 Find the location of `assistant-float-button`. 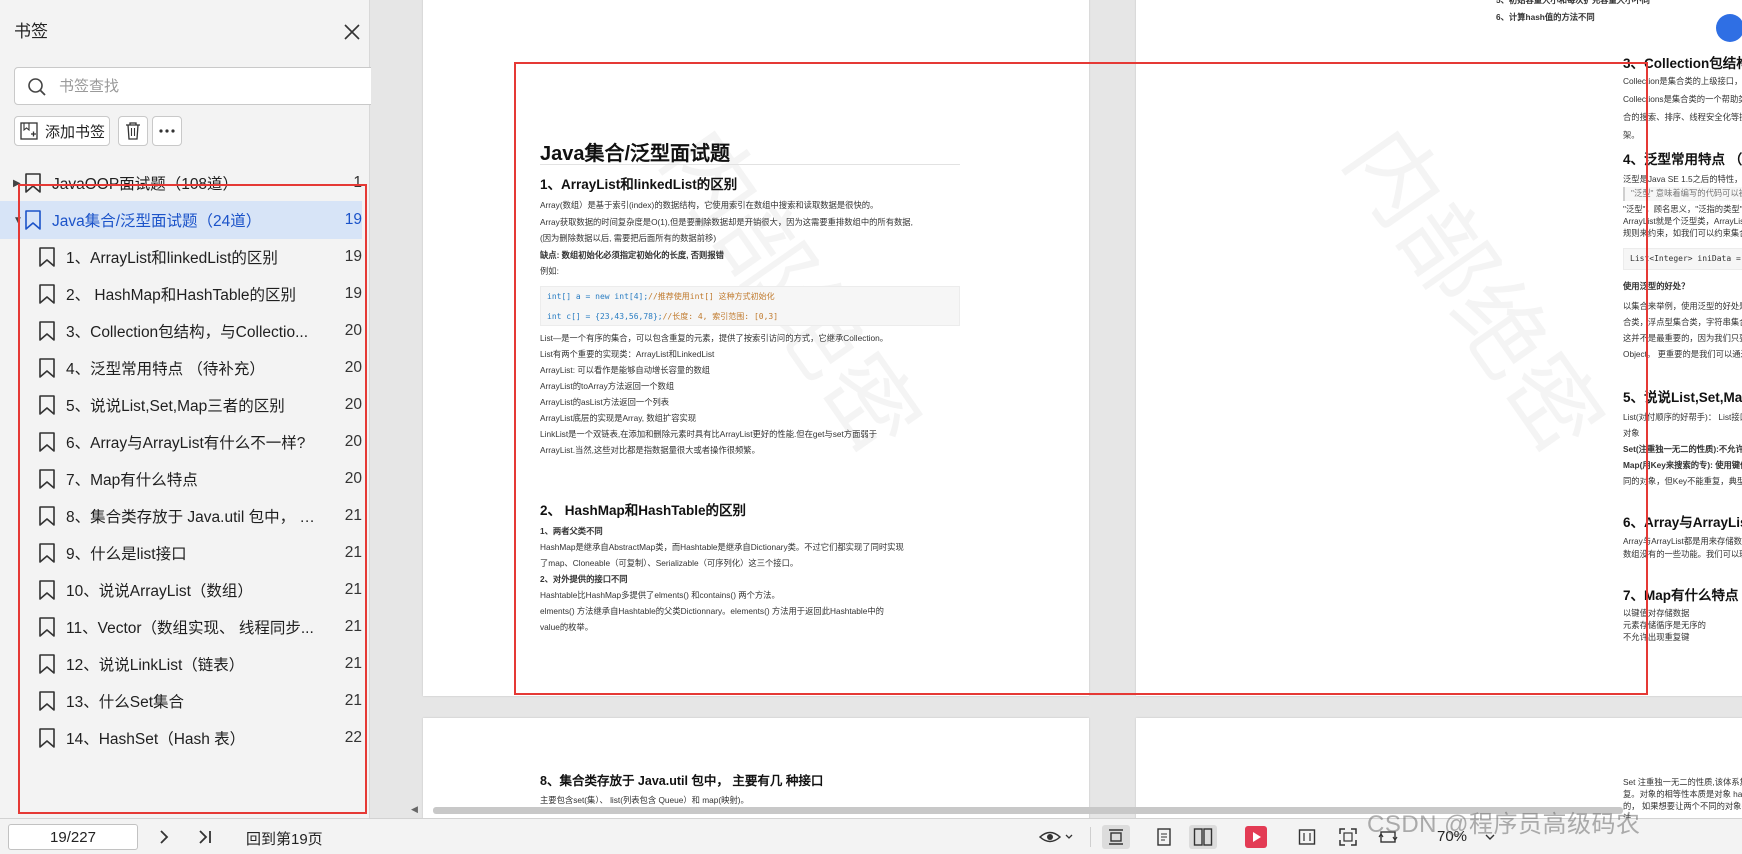

assistant-float-button is located at coordinates (1729, 28).